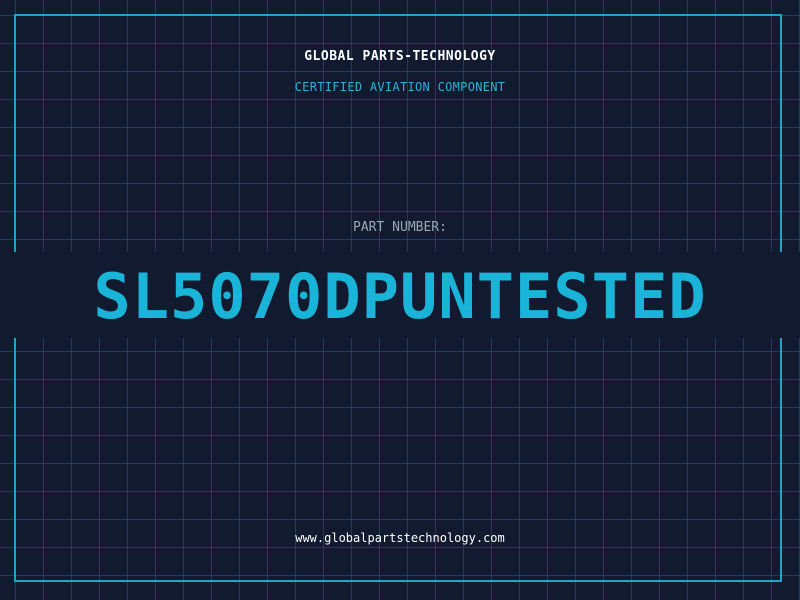 The image size is (800, 600). I want to click on part-number-label: PART NUMBER:, so click(400, 227).